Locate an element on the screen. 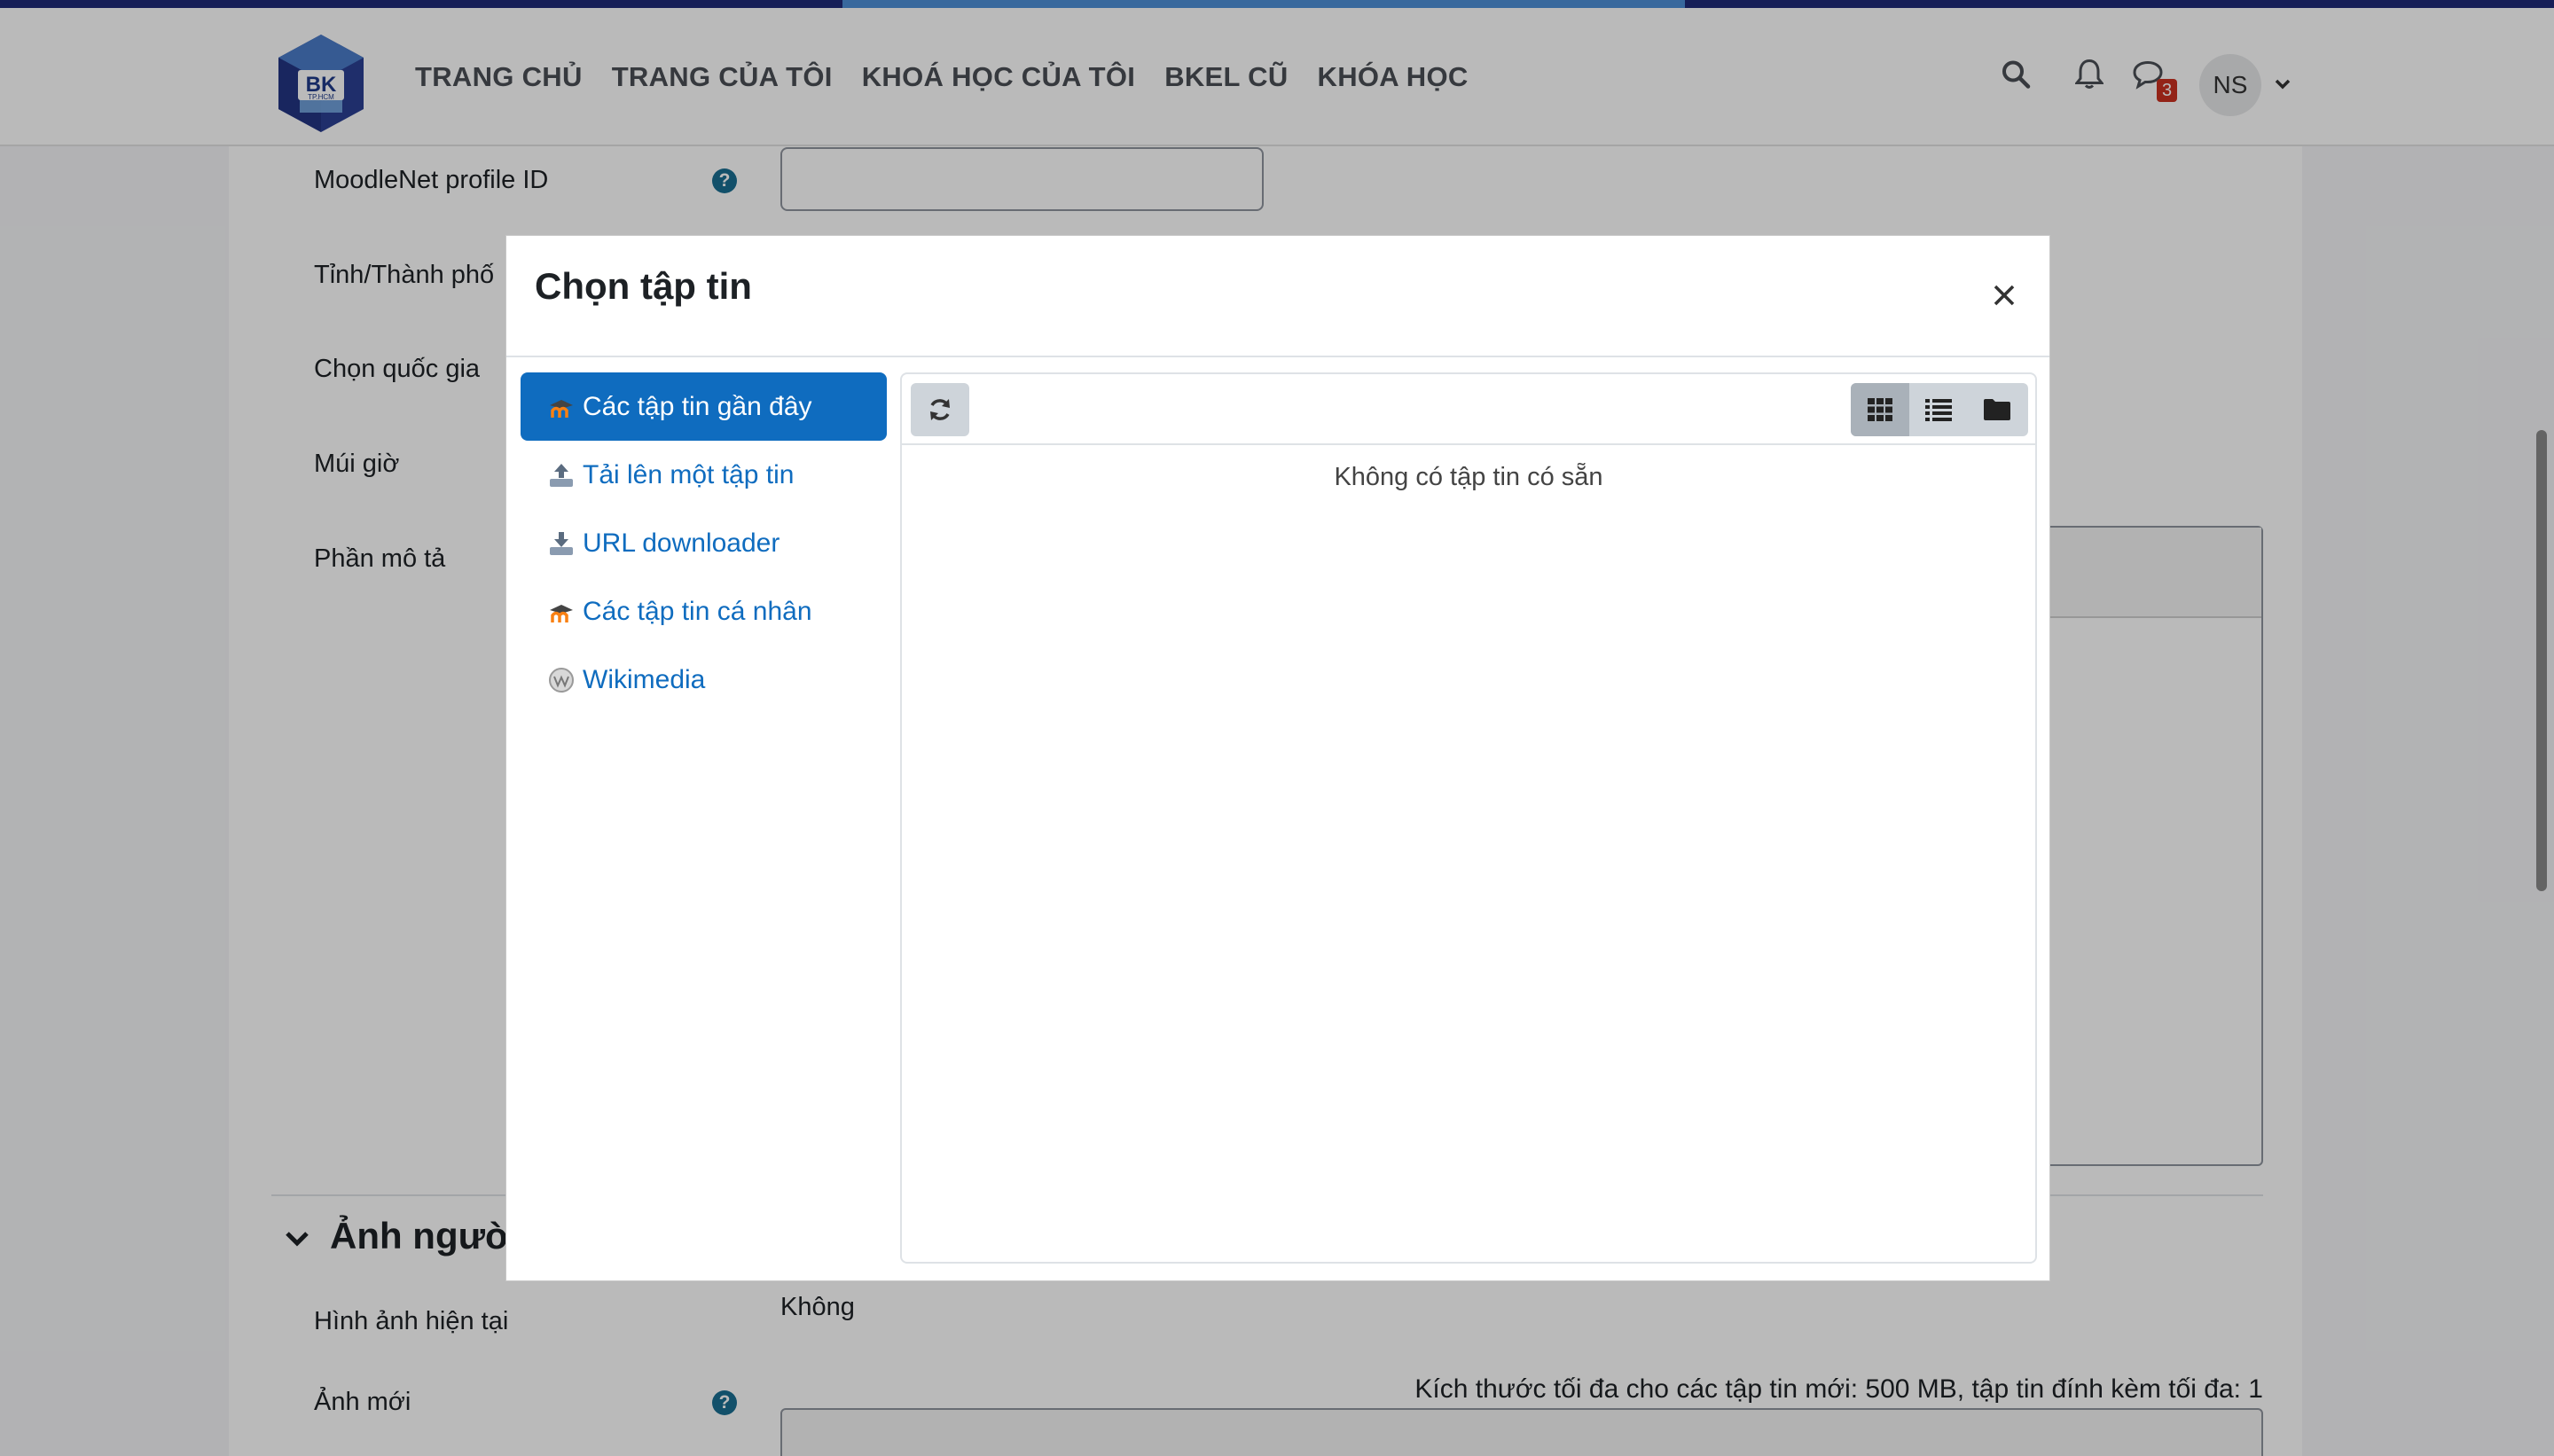  file-browser-toolbar is located at coordinates (1468, 409).